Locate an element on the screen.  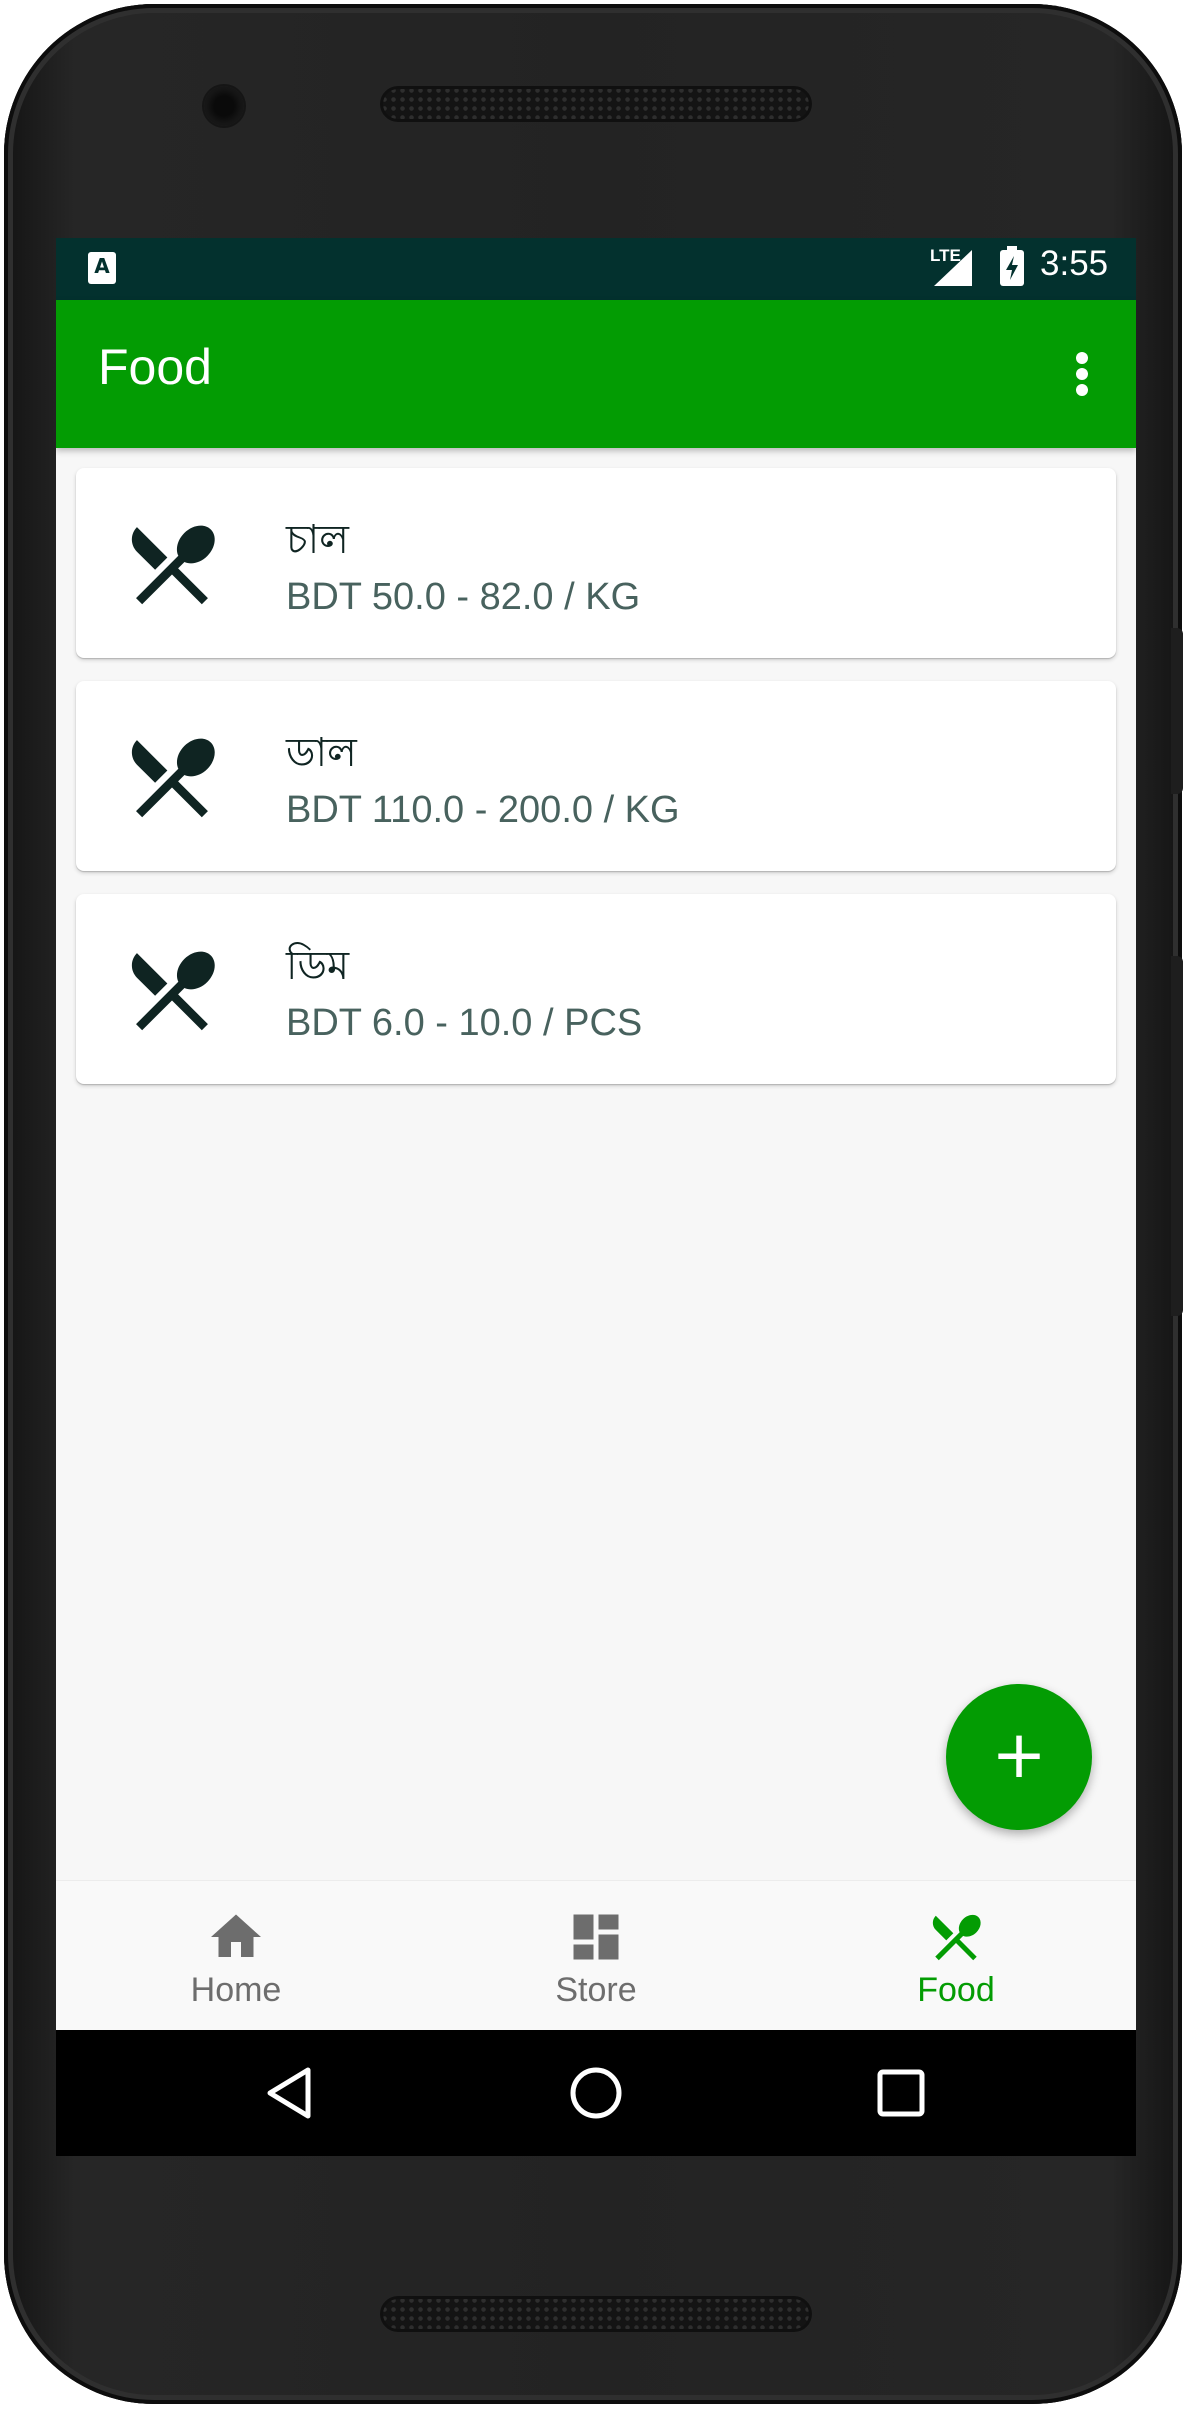
status-bar: A LTE 3:55 is located at coordinates (596, 269).